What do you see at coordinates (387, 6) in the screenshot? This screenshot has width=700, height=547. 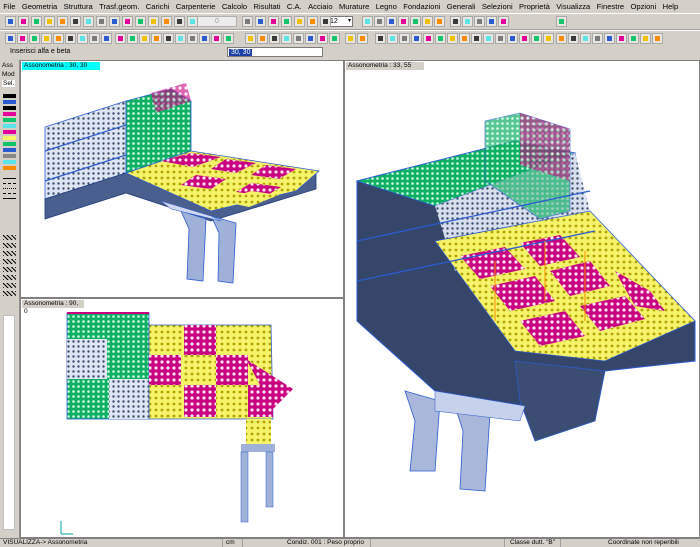 I see `menu-item: Legno` at bounding box center [387, 6].